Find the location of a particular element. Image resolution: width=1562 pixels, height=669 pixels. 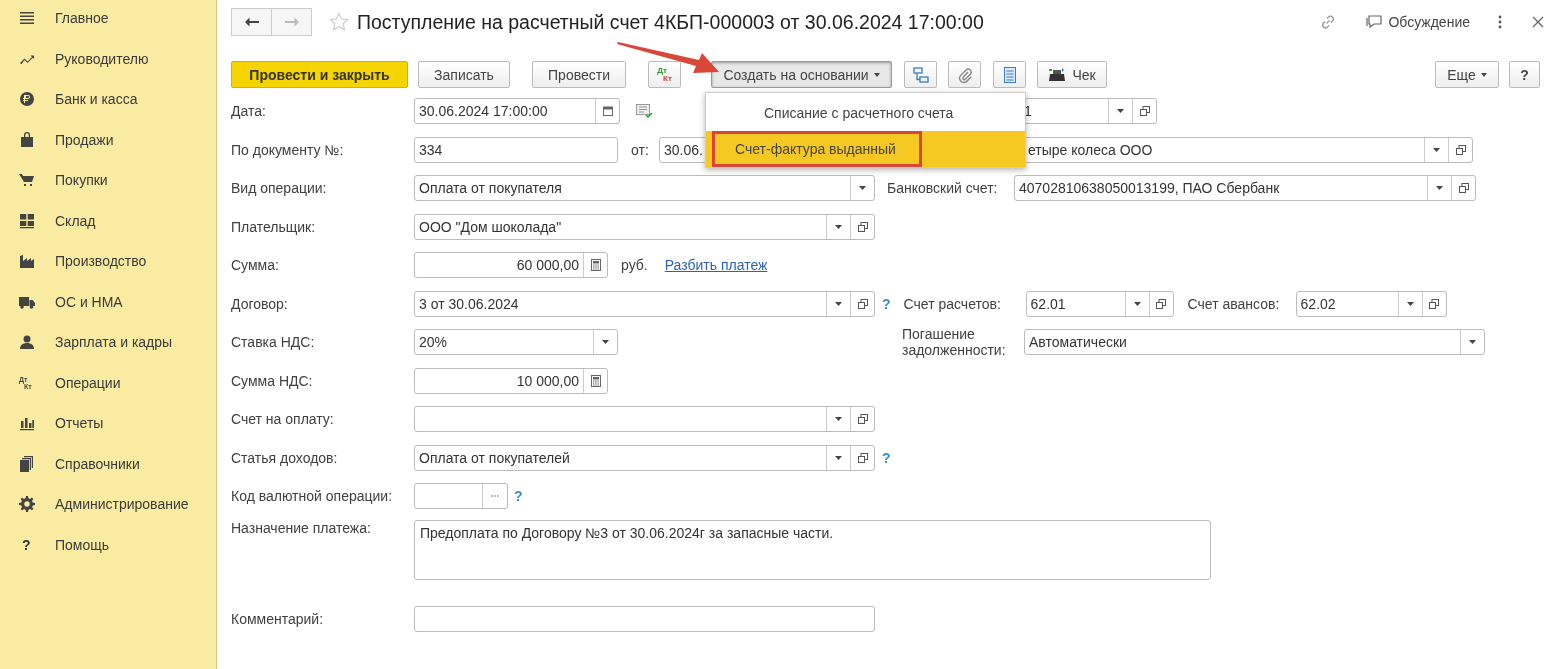

field-label: Счет авансов: is located at coordinates (1234, 303).